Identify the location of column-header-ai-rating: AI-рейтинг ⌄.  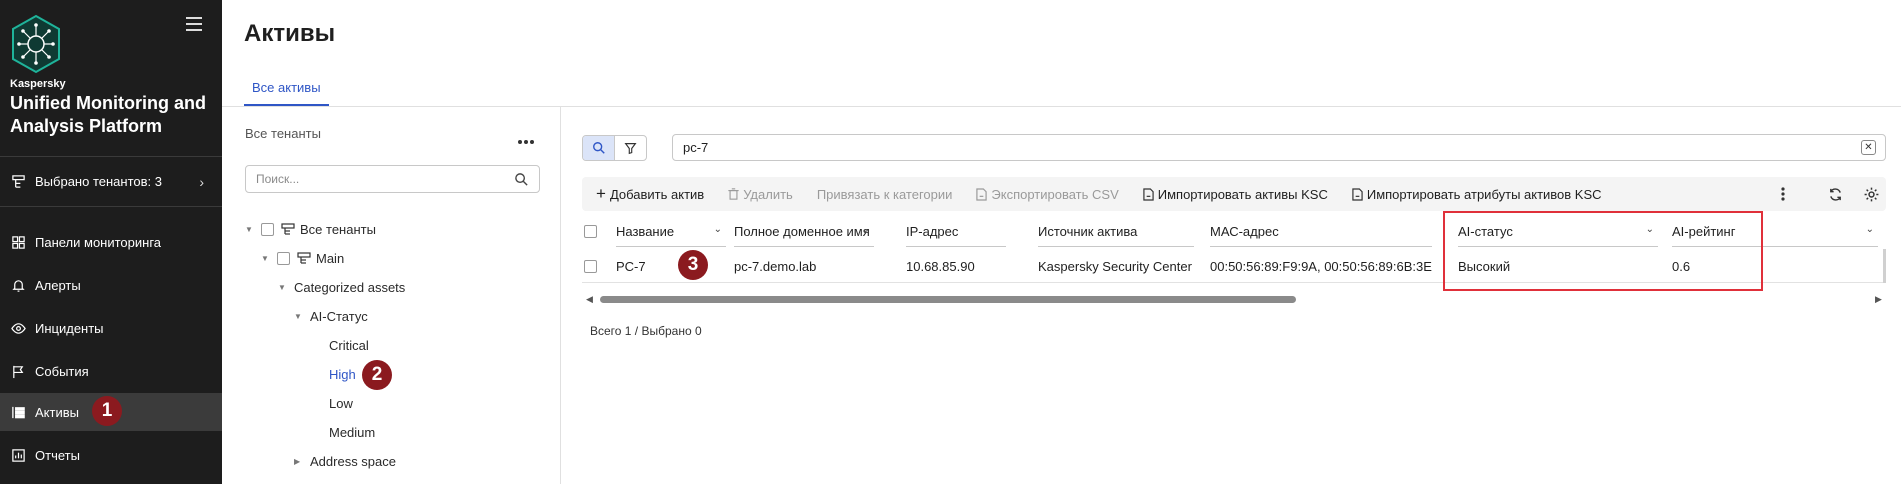
(1775, 231).